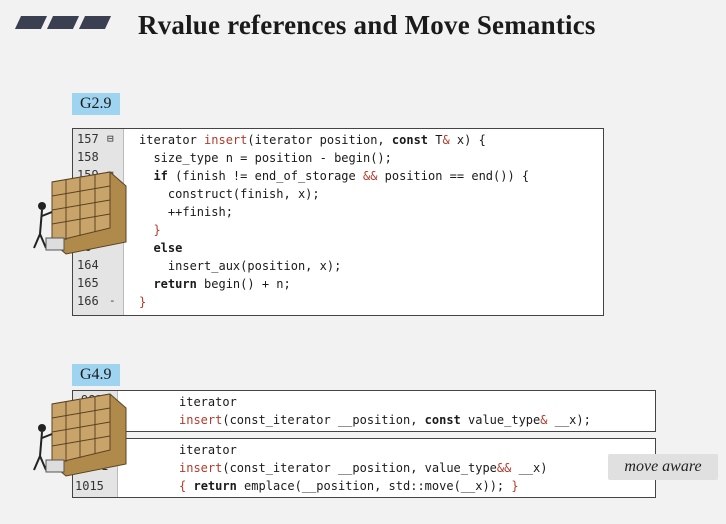 The height and width of the screenshot is (524, 726). Describe the element at coordinates (88, 283) in the screenshot. I see `line-number: 165` at that location.